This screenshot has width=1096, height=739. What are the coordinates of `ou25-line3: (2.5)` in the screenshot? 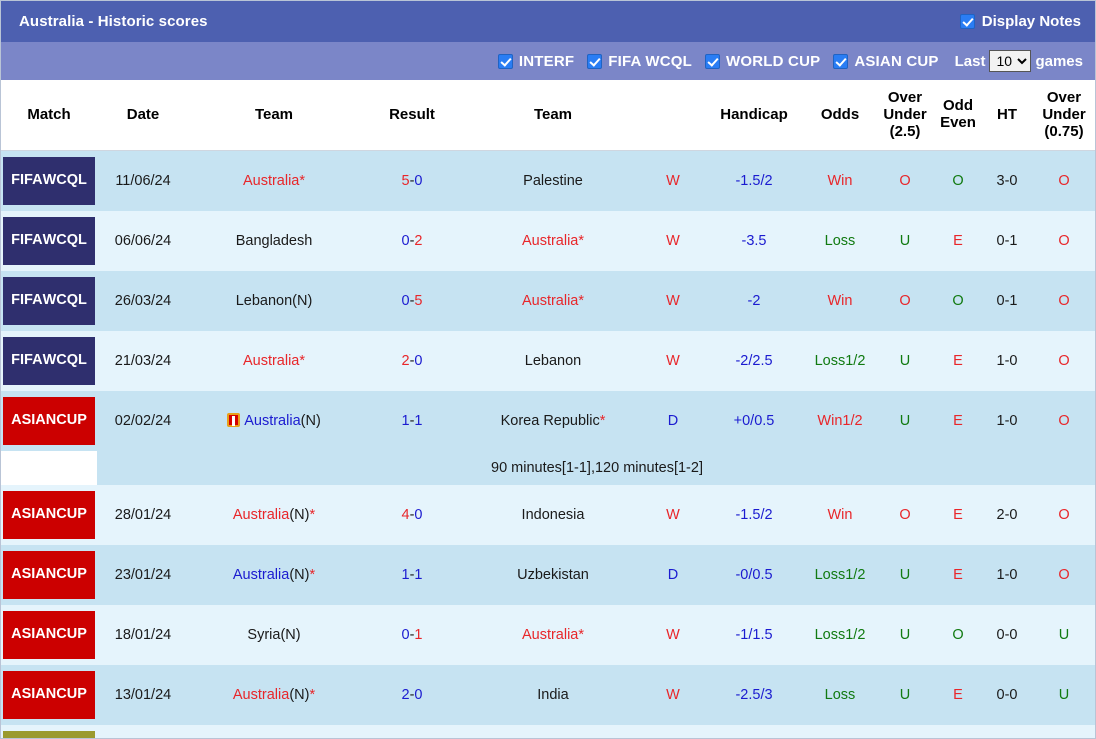 It's located at (905, 131).